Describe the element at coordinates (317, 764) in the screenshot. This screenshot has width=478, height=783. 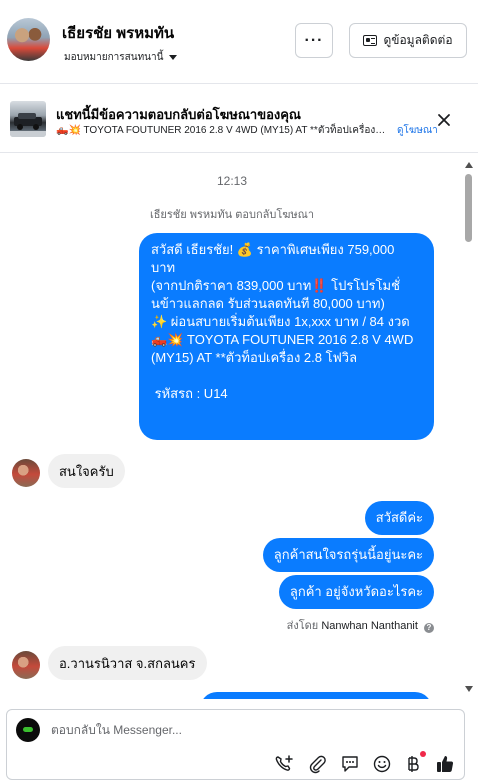
I see `attachment-icon` at that location.